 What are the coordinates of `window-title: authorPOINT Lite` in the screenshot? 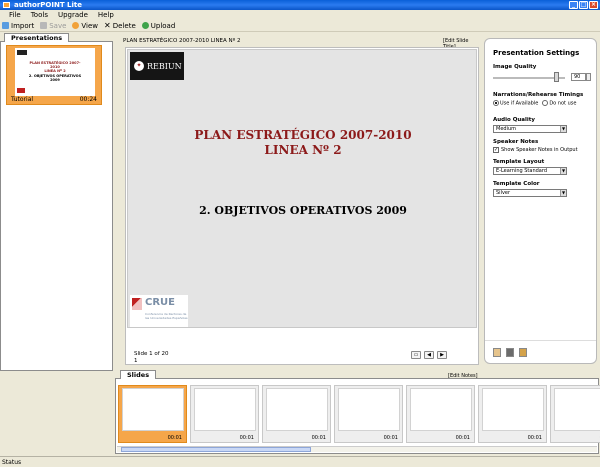 It's located at (48, 5).